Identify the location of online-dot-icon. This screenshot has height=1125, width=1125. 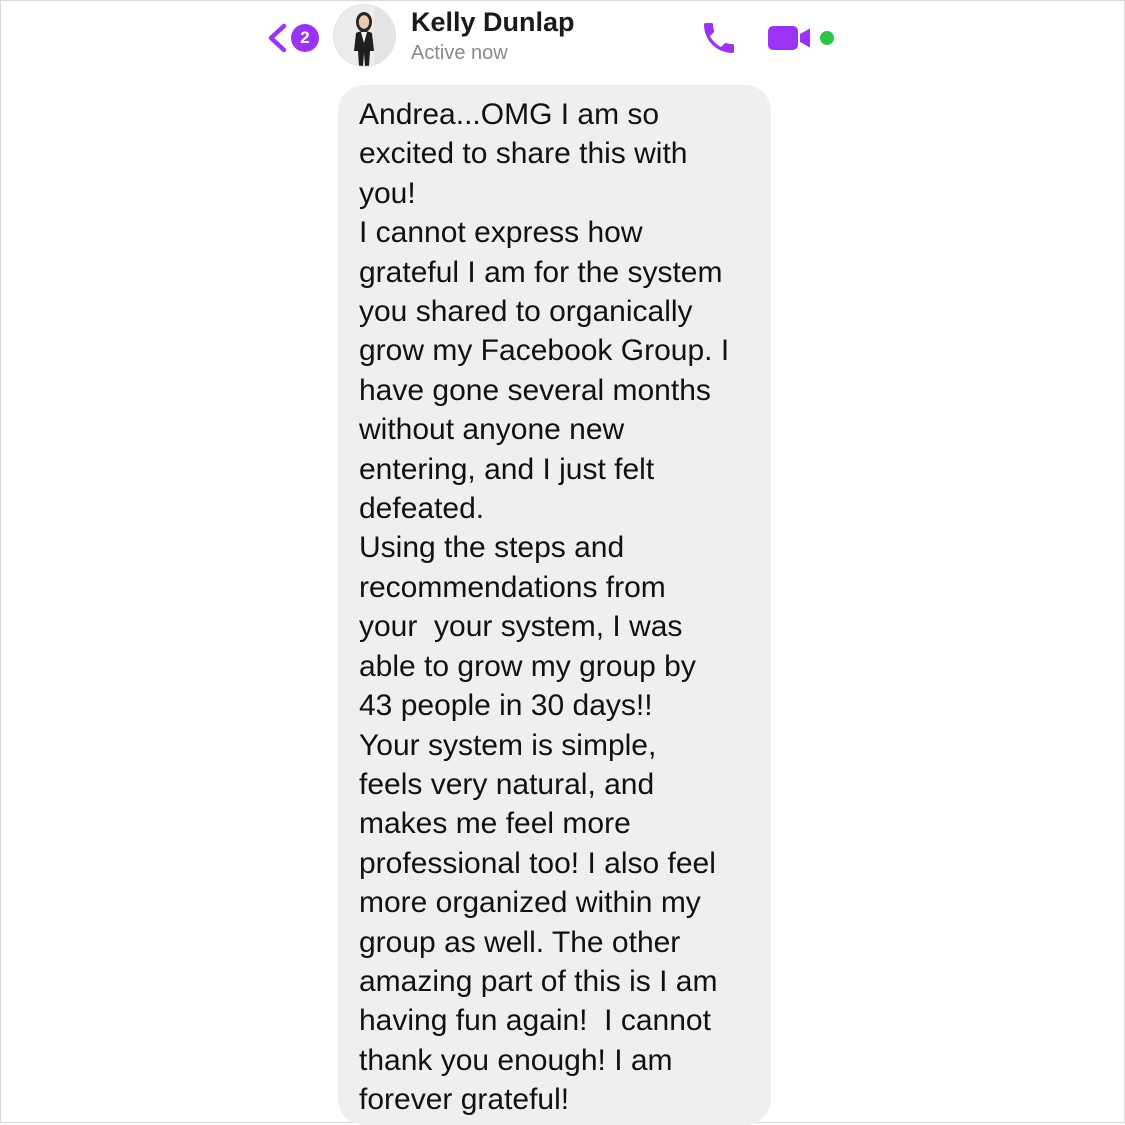
(827, 38).